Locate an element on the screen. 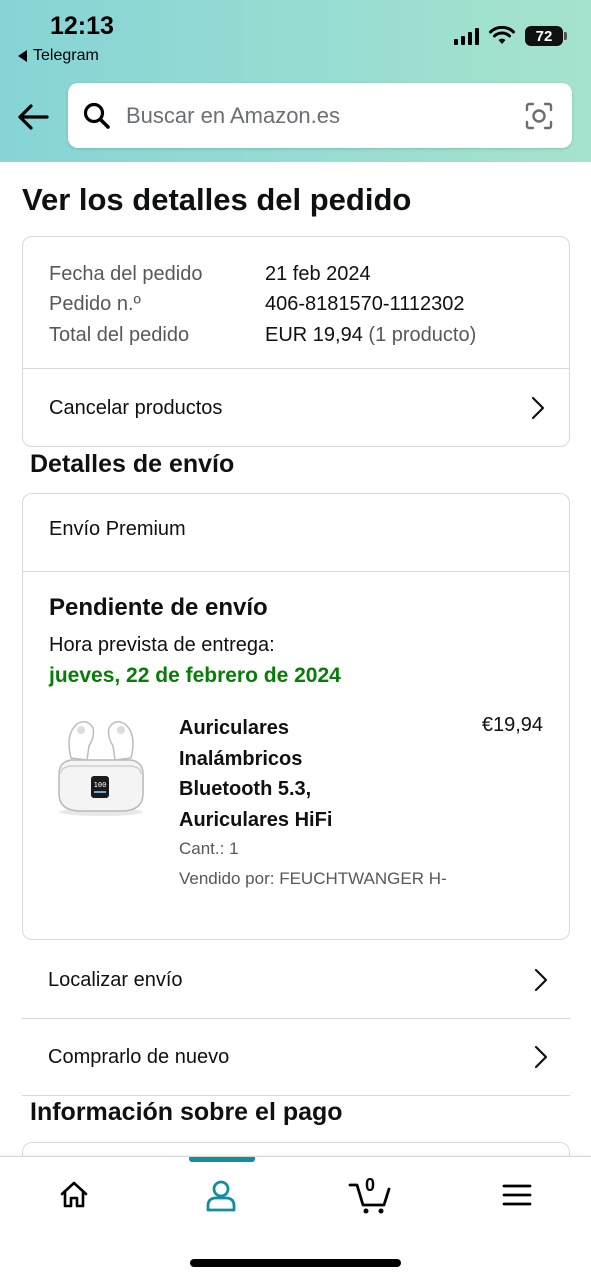  nav-home is located at coordinates (74, 1195).